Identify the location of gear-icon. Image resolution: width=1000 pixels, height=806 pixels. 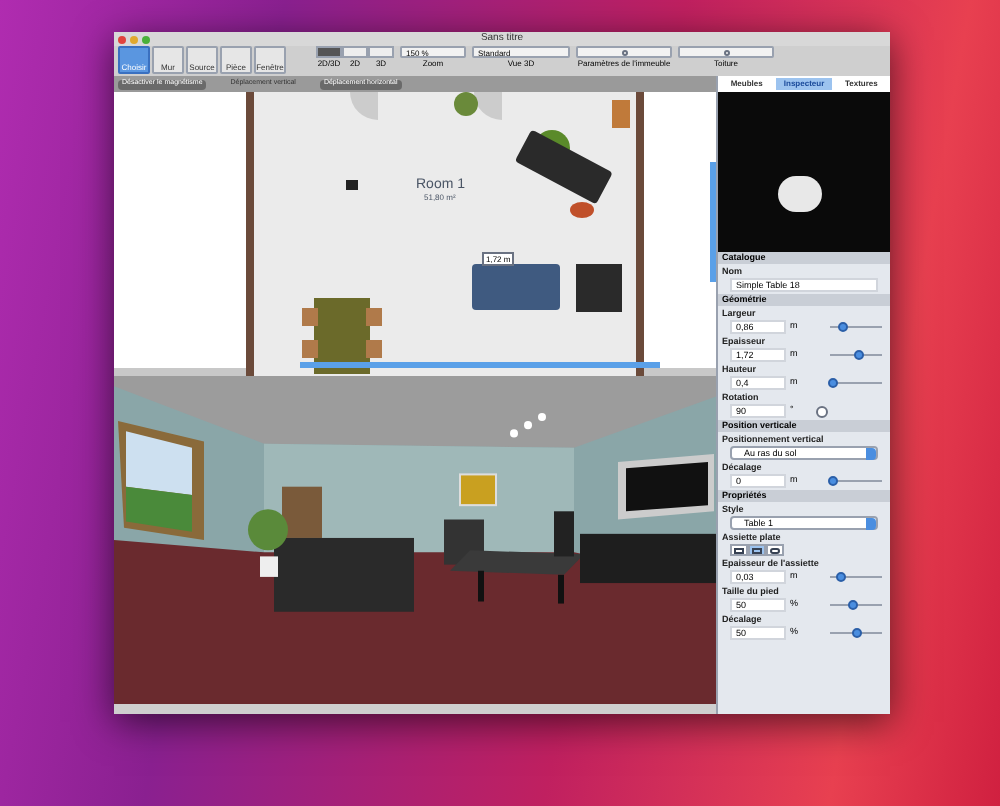
(624, 52).